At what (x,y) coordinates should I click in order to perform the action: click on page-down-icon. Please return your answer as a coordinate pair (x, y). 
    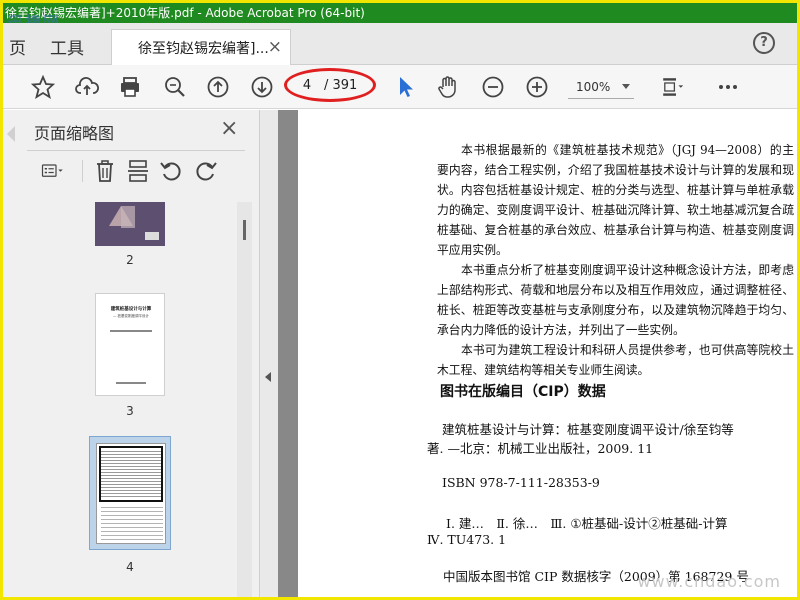
    Looking at the image, I should click on (262, 87).